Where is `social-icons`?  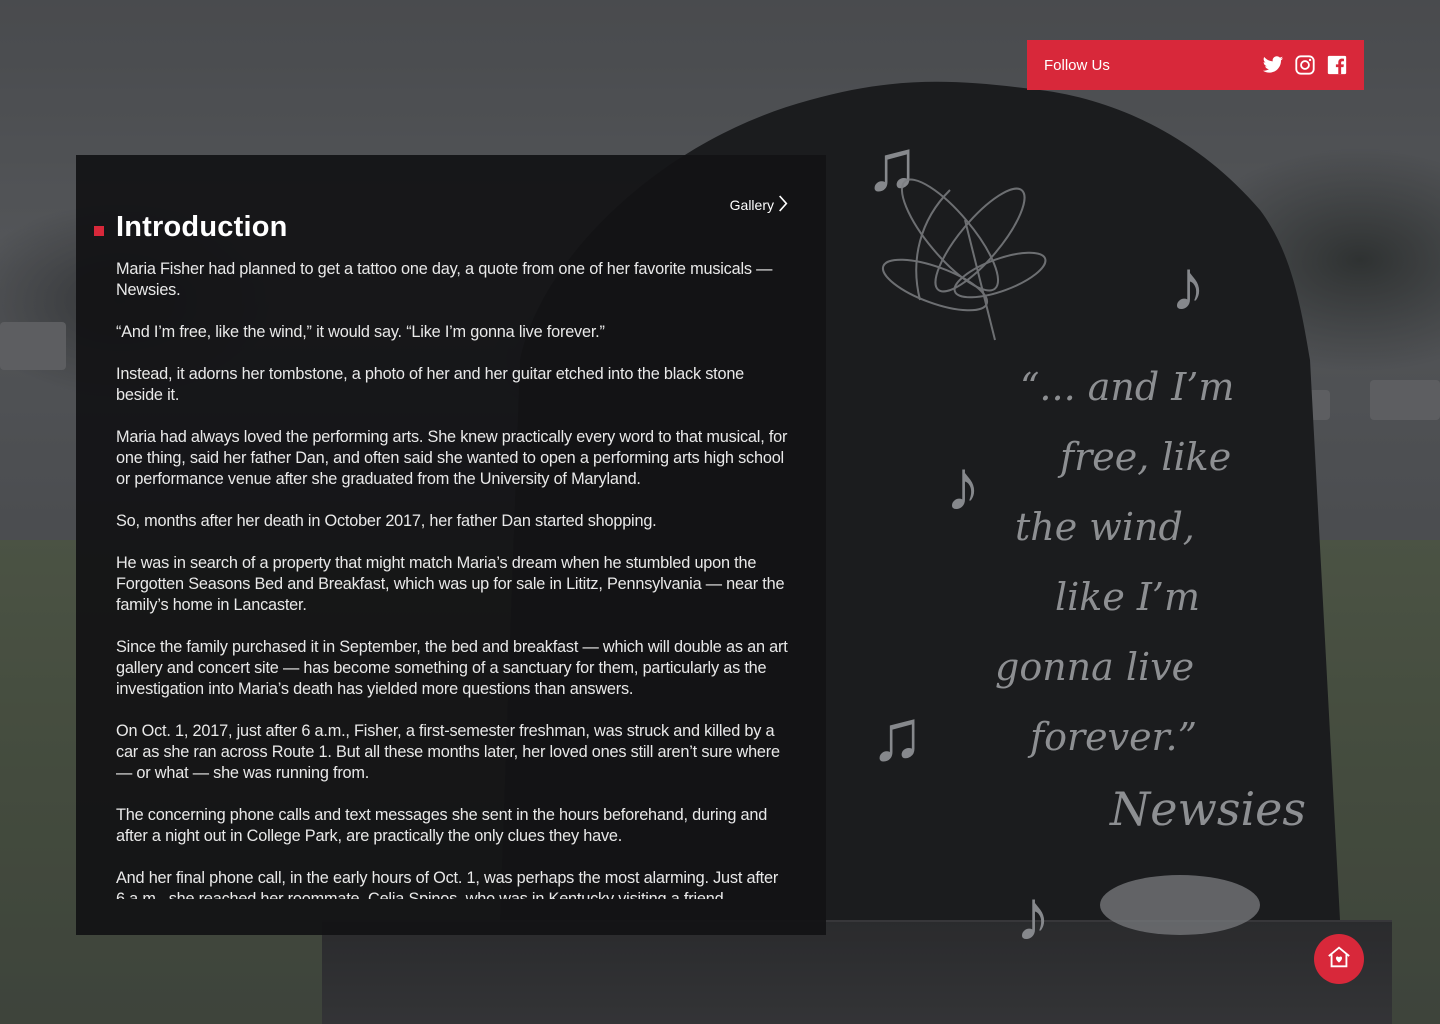 social-icons is located at coordinates (1305, 65).